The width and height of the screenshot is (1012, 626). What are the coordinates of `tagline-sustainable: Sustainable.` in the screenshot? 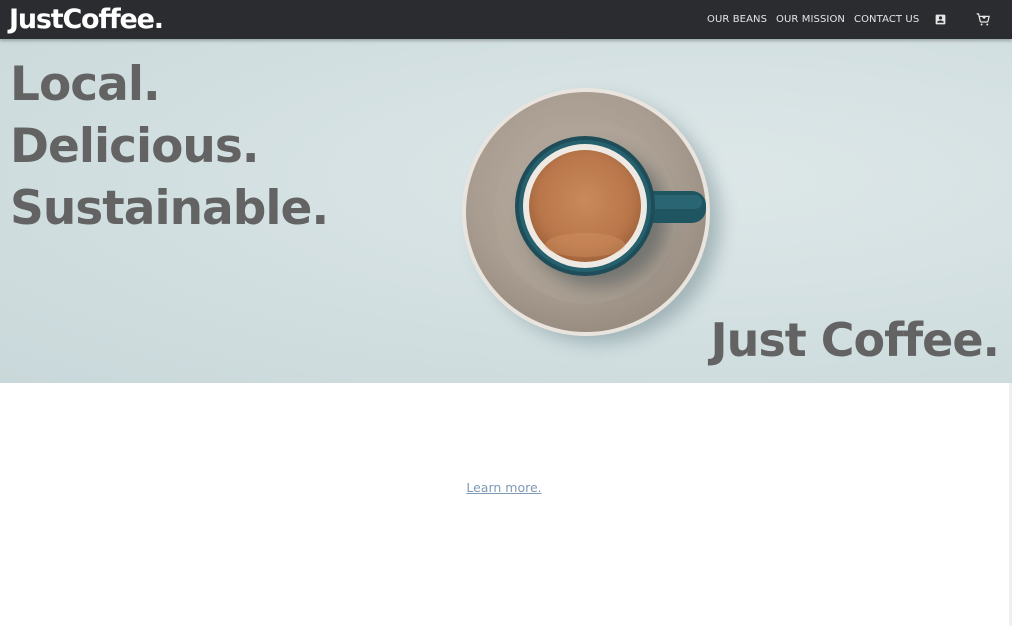 It's located at (169, 208).